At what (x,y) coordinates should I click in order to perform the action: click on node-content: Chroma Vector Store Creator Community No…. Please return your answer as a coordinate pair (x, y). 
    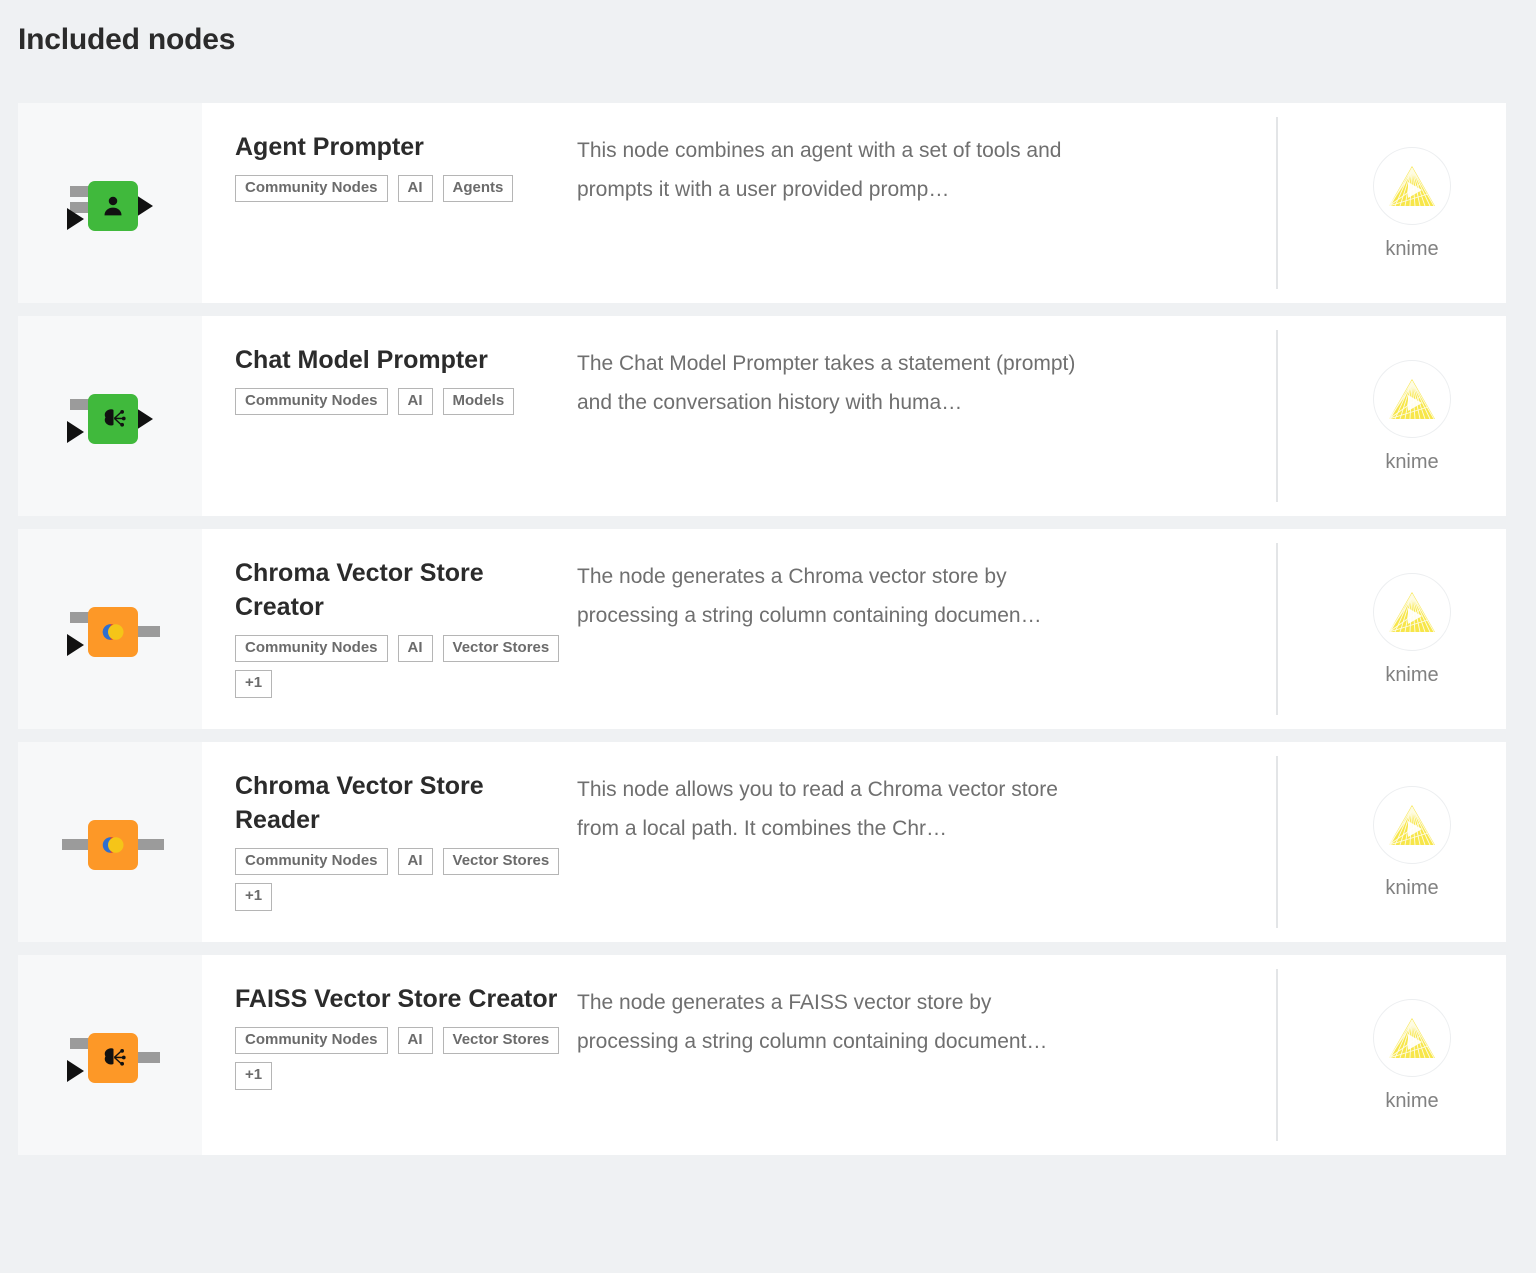
    Looking at the image, I should click on (854, 629).